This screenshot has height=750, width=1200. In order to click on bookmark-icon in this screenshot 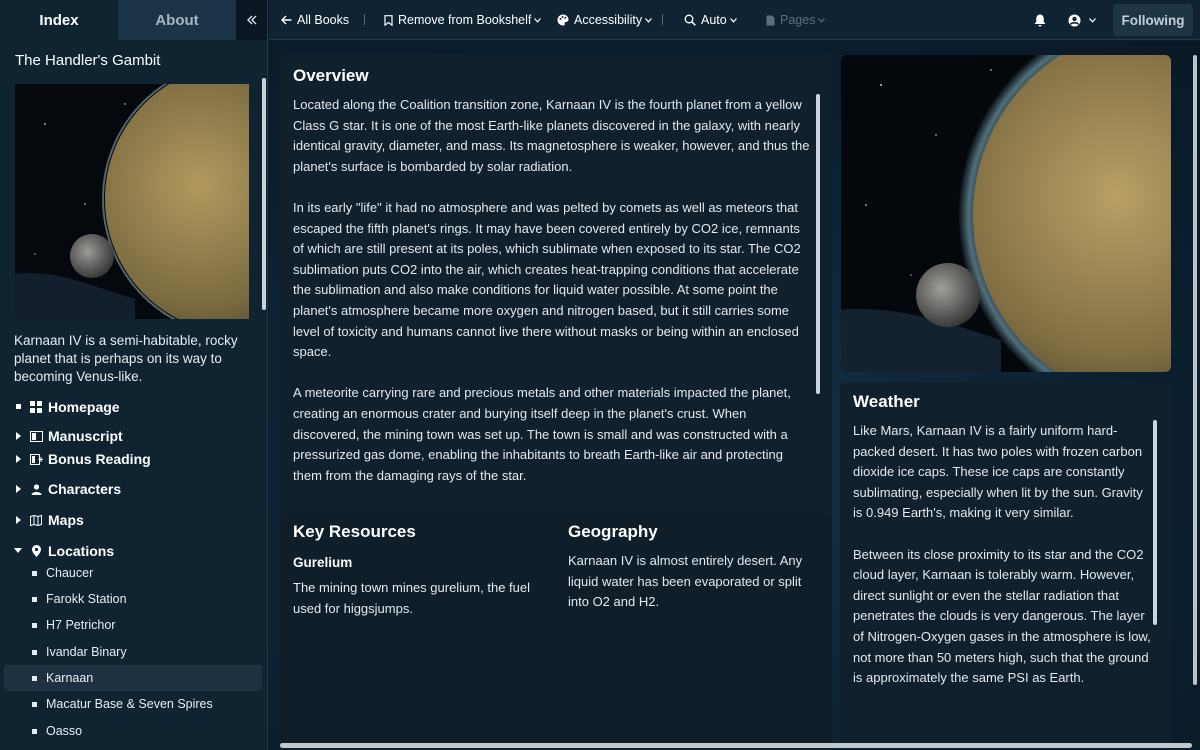, I will do `click(388, 20)`.